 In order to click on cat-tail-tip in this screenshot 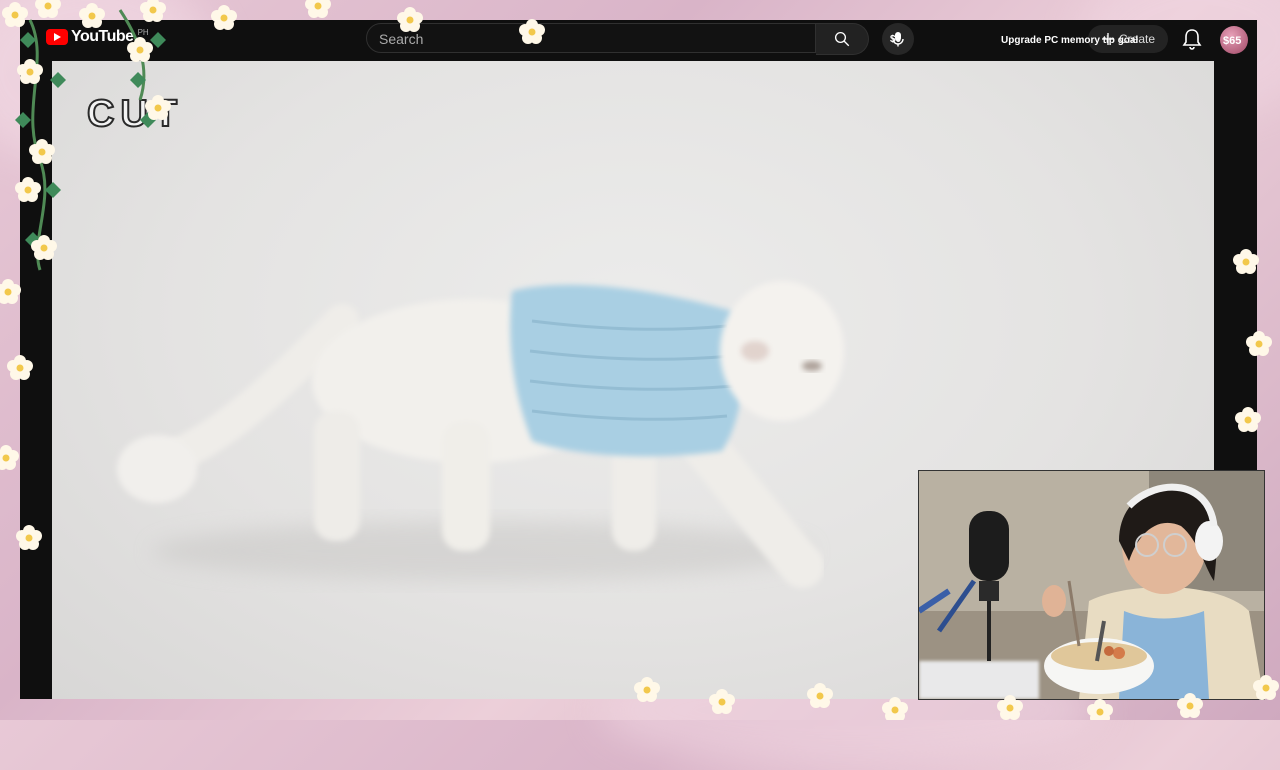, I will do `click(157, 469)`.